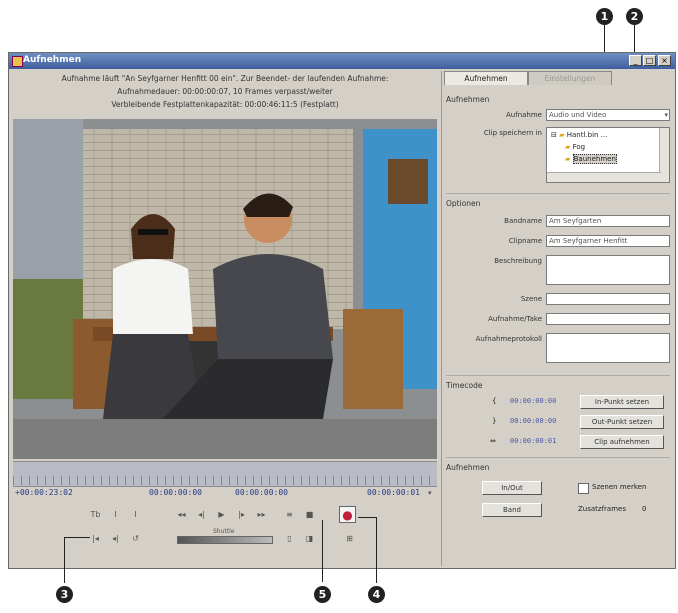 The height and width of the screenshot is (613, 678). Describe the element at coordinates (494, 421) in the screenshot. I see `tc-out-symbol: }` at that location.